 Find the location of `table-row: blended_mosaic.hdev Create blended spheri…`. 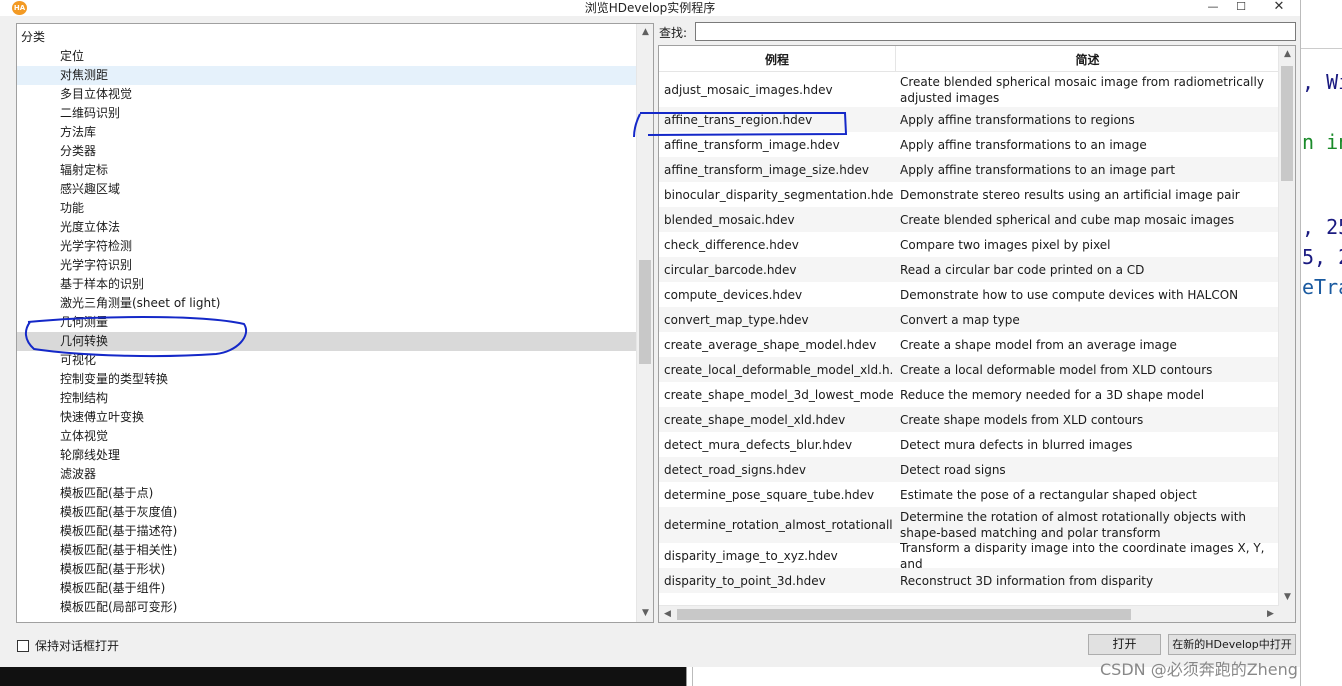

table-row: blended_mosaic.hdev Create blended spheri… is located at coordinates (969, 219).